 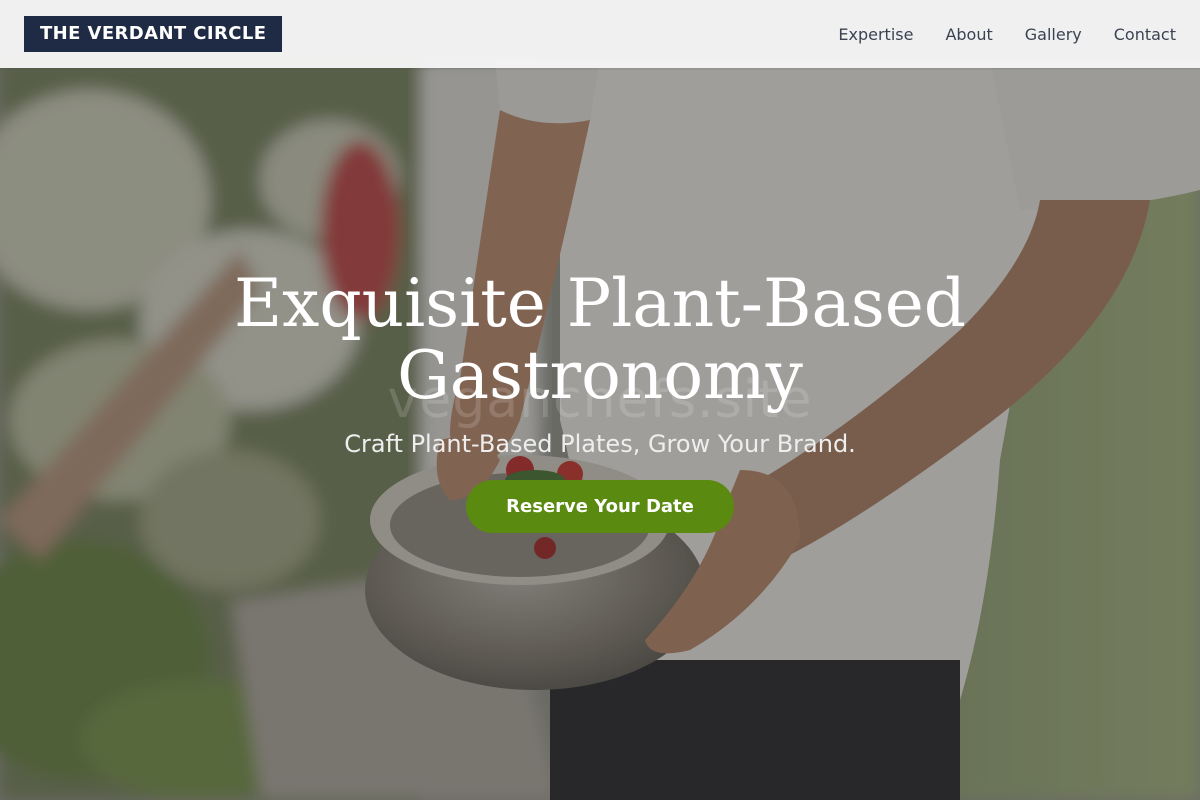 I want to click on nav-link-about: About, so click(x=968, y=34).